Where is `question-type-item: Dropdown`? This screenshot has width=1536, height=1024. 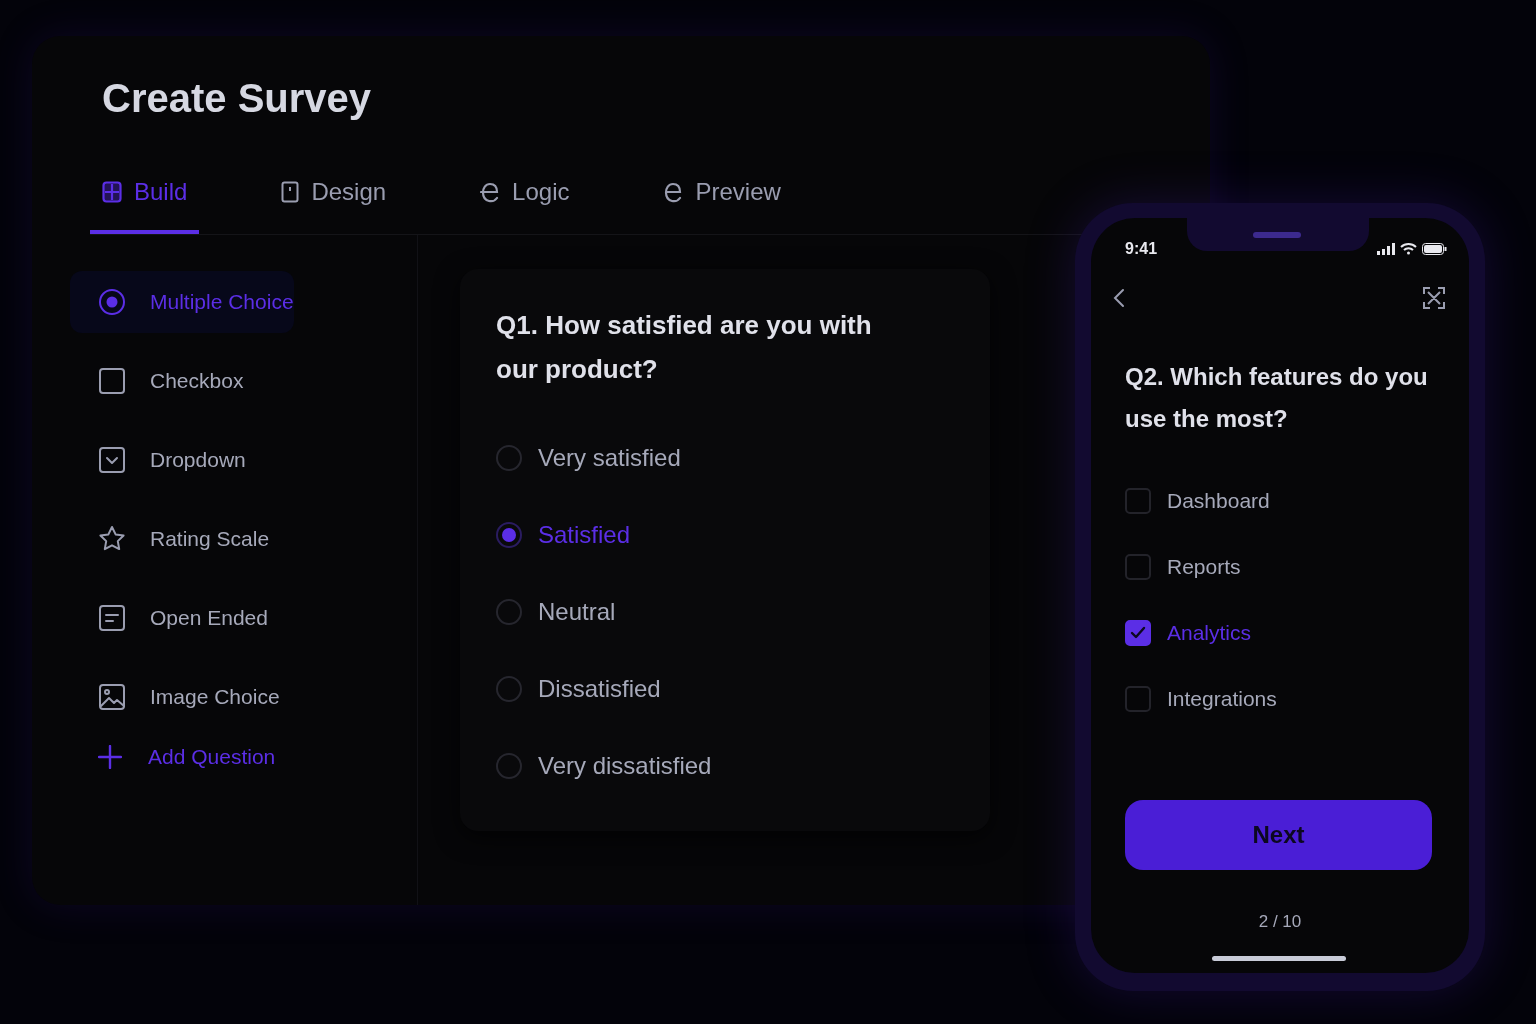 question-type-item: Dropdown is located at coordinates (158, 460).